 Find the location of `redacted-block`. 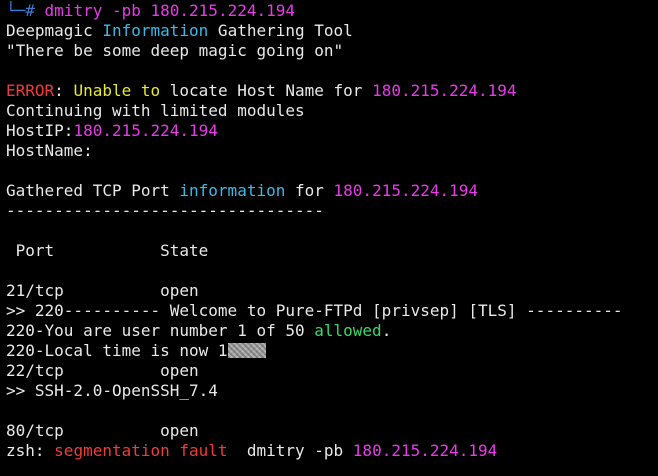

redacted-block is located at coordinates (246, 350).